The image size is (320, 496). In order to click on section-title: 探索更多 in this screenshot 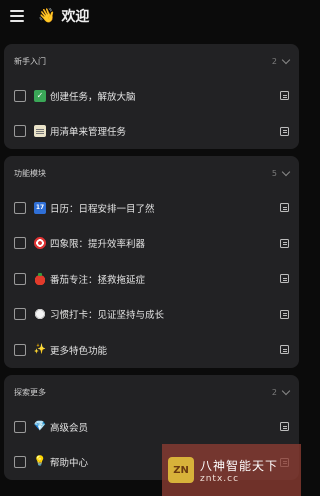, I will do `click(30, 392)`.